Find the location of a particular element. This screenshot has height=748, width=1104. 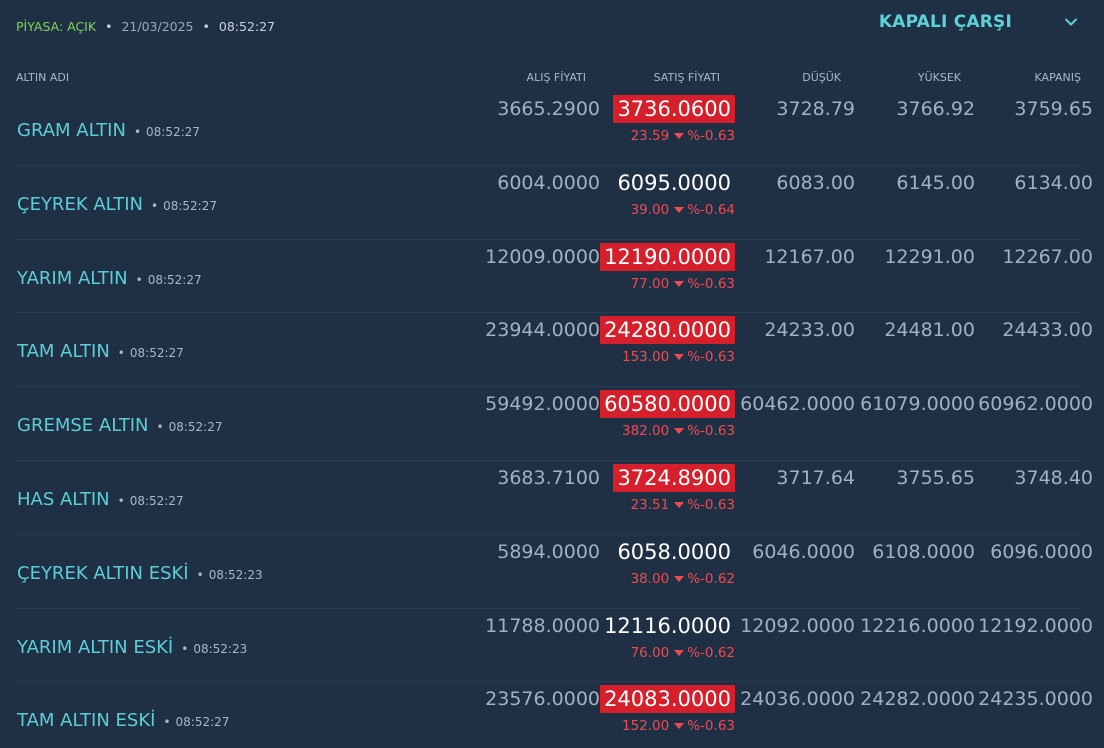

market-dropdown: KAPALI ÇARŞI is located at coordinates (978, 22).